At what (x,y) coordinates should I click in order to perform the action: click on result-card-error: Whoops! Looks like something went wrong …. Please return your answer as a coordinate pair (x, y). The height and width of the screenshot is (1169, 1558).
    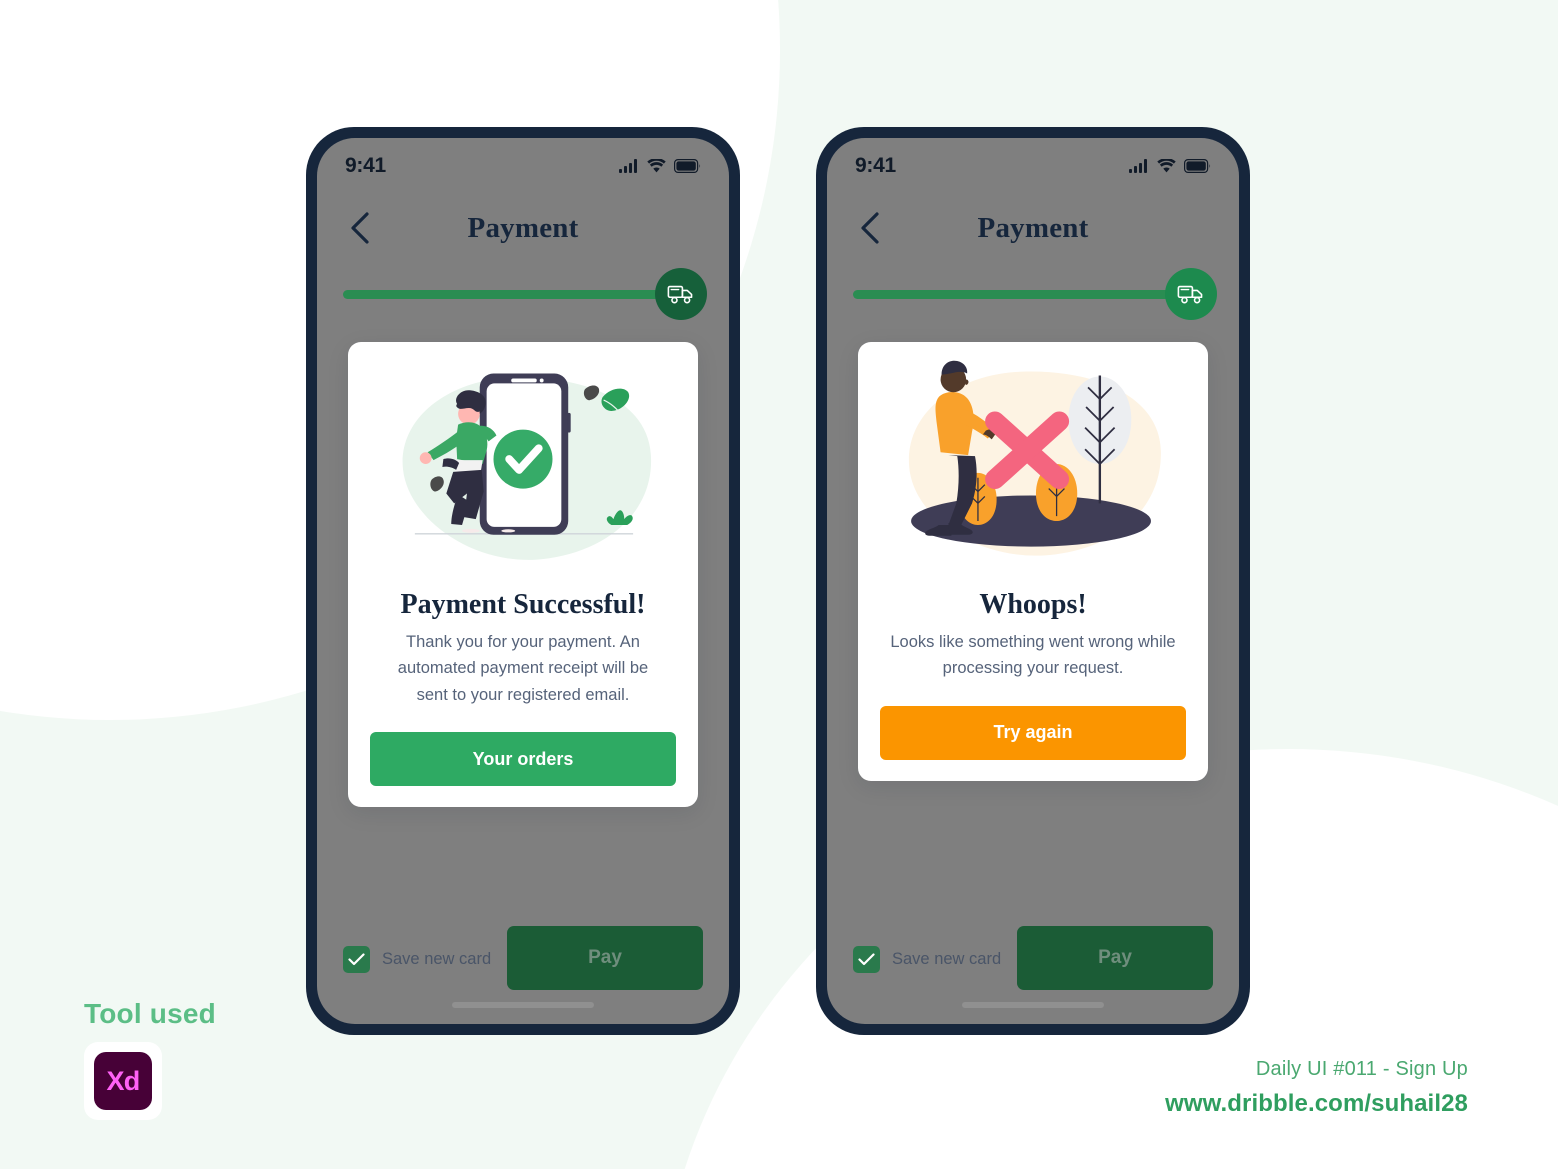
    Looking at the image, I should click on (1033, 561).